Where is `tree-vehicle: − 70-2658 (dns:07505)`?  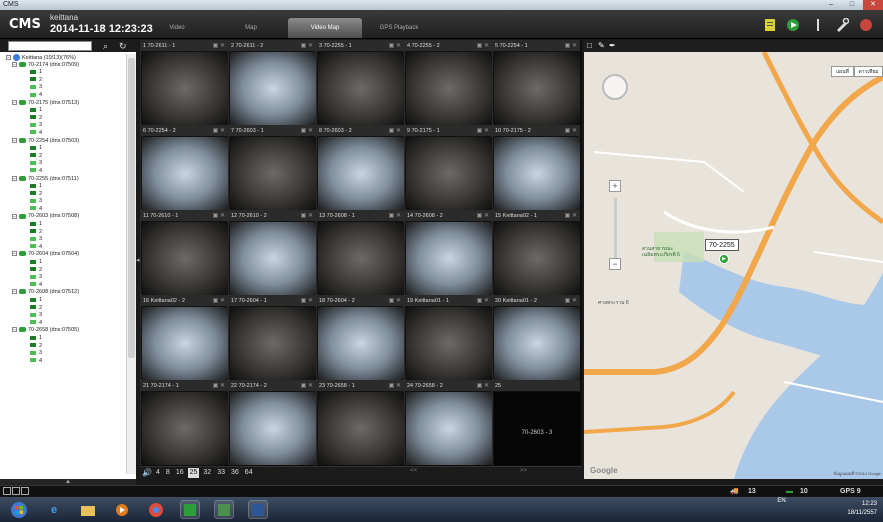 tree-vehicle: − 70-2658 (dns:07505) is located at coordinates (63, 331).